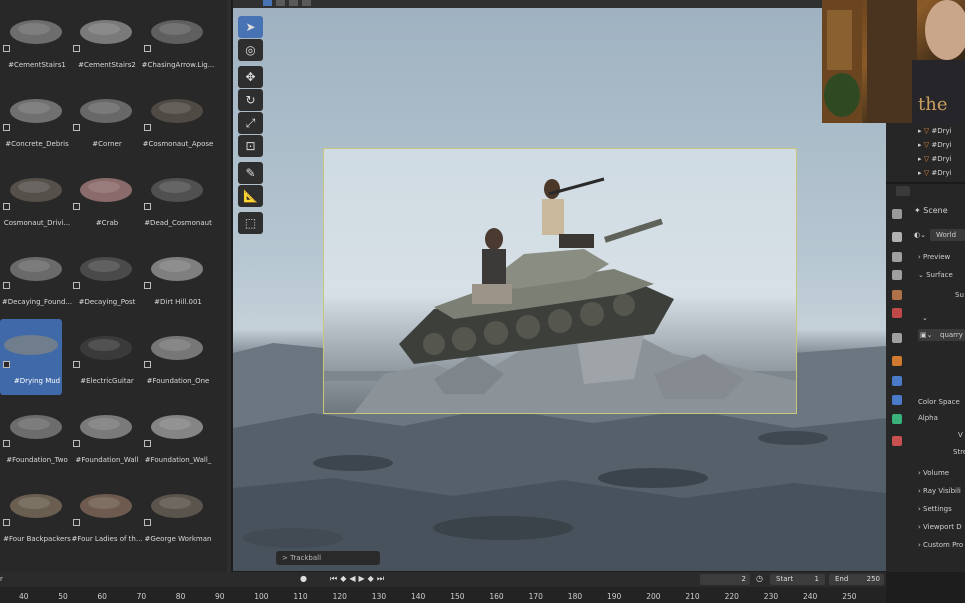 This screenshot has width=965, height=603. I want to click on asset-item: #Dirt Hill.001, so click(176, 279).